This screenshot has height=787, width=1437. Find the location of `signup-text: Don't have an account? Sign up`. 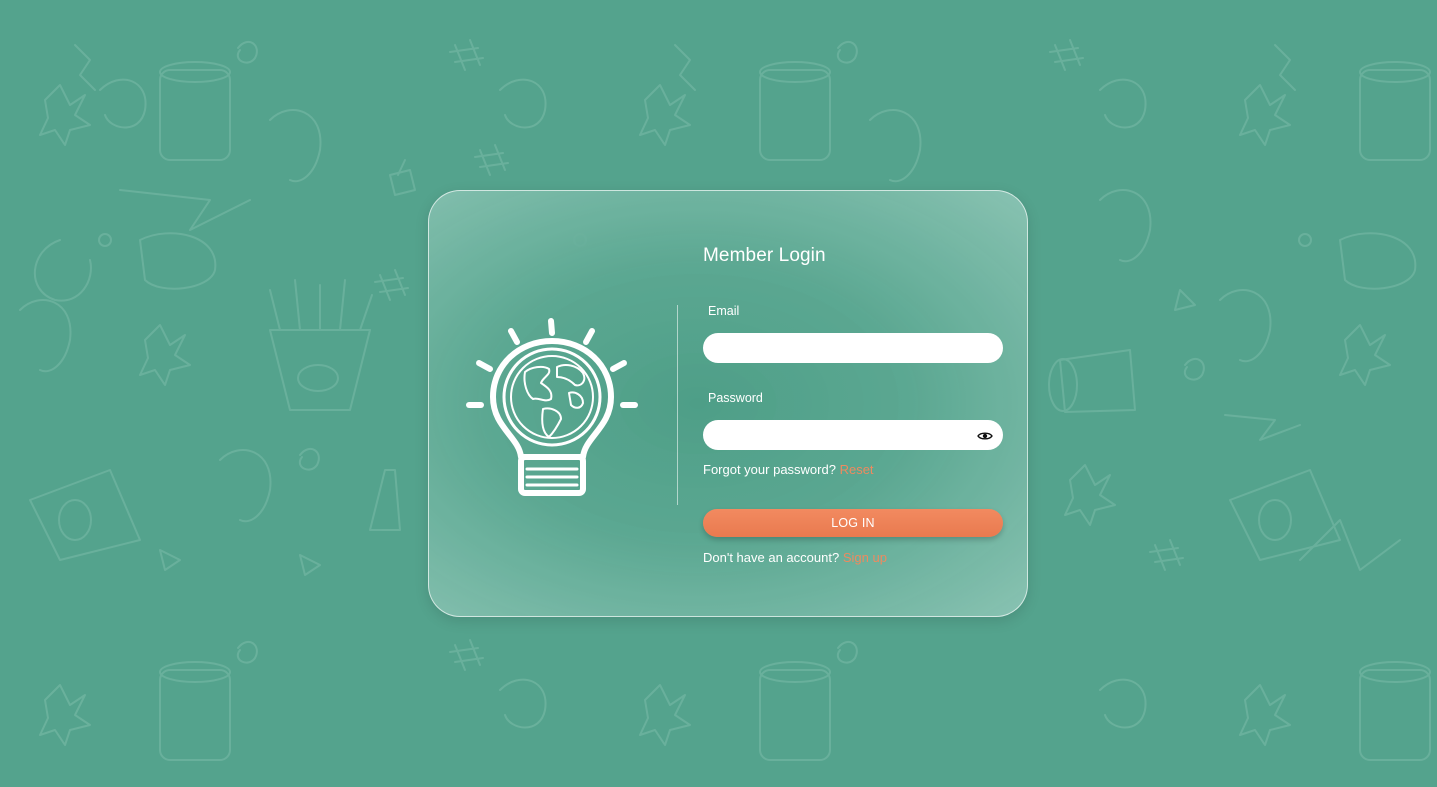

signup-text: Don't have an account? Sign up is located at coordinates (795, 557).